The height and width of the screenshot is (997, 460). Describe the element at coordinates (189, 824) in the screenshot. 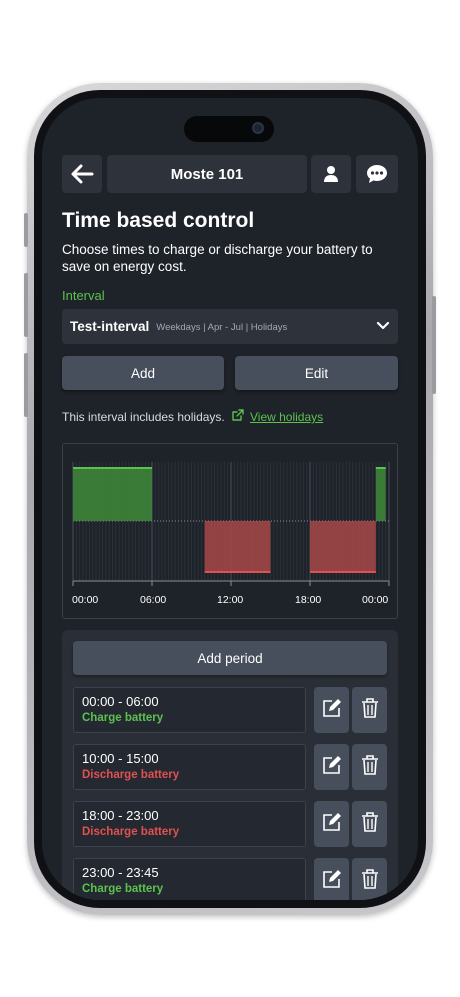

I see `period-card: 18:00 - 23:00 Discharge battery` at that location.